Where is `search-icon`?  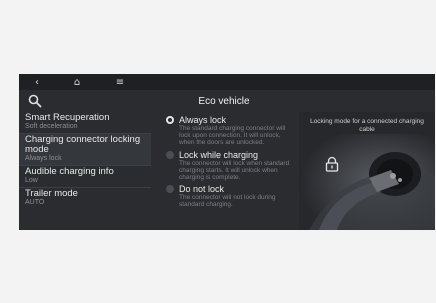
search-icon is located at coordinates (35, 101).